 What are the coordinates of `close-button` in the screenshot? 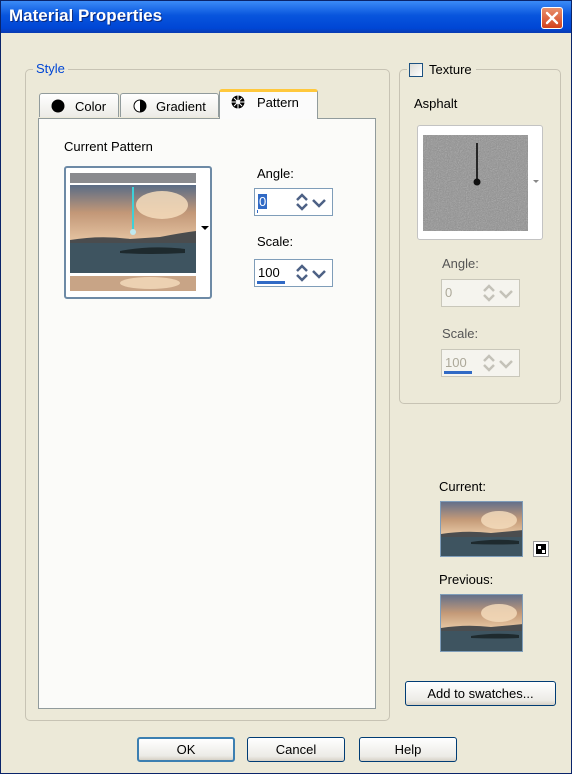 It's located at (552, 18).